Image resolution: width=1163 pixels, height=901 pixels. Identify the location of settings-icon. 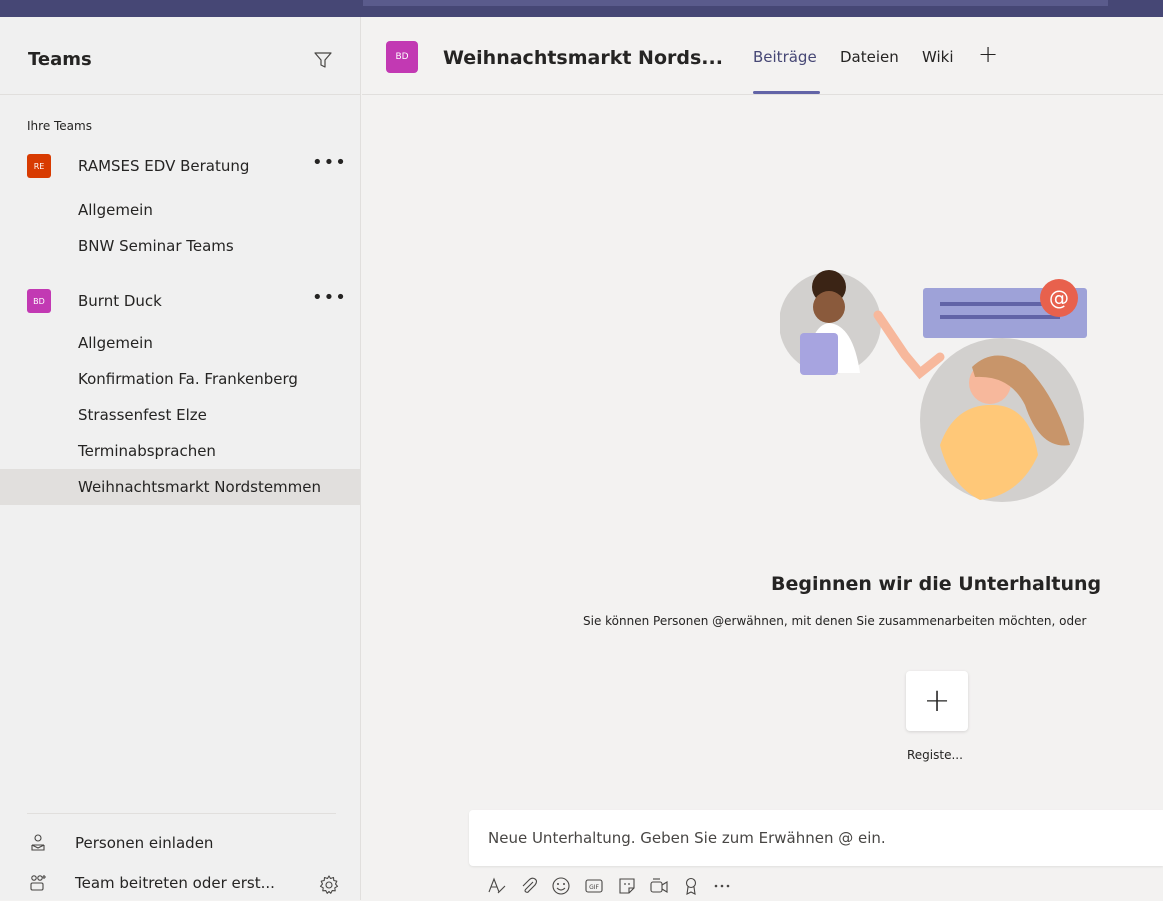
(329, 885).